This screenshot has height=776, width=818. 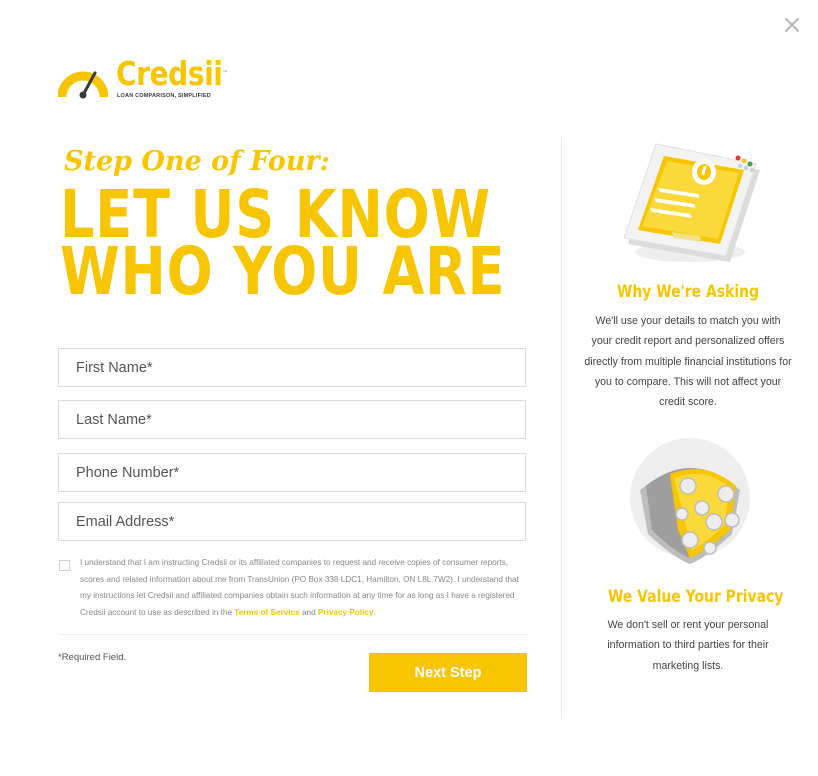 I want to click on vertical-divider, so click(x=561, y=428).